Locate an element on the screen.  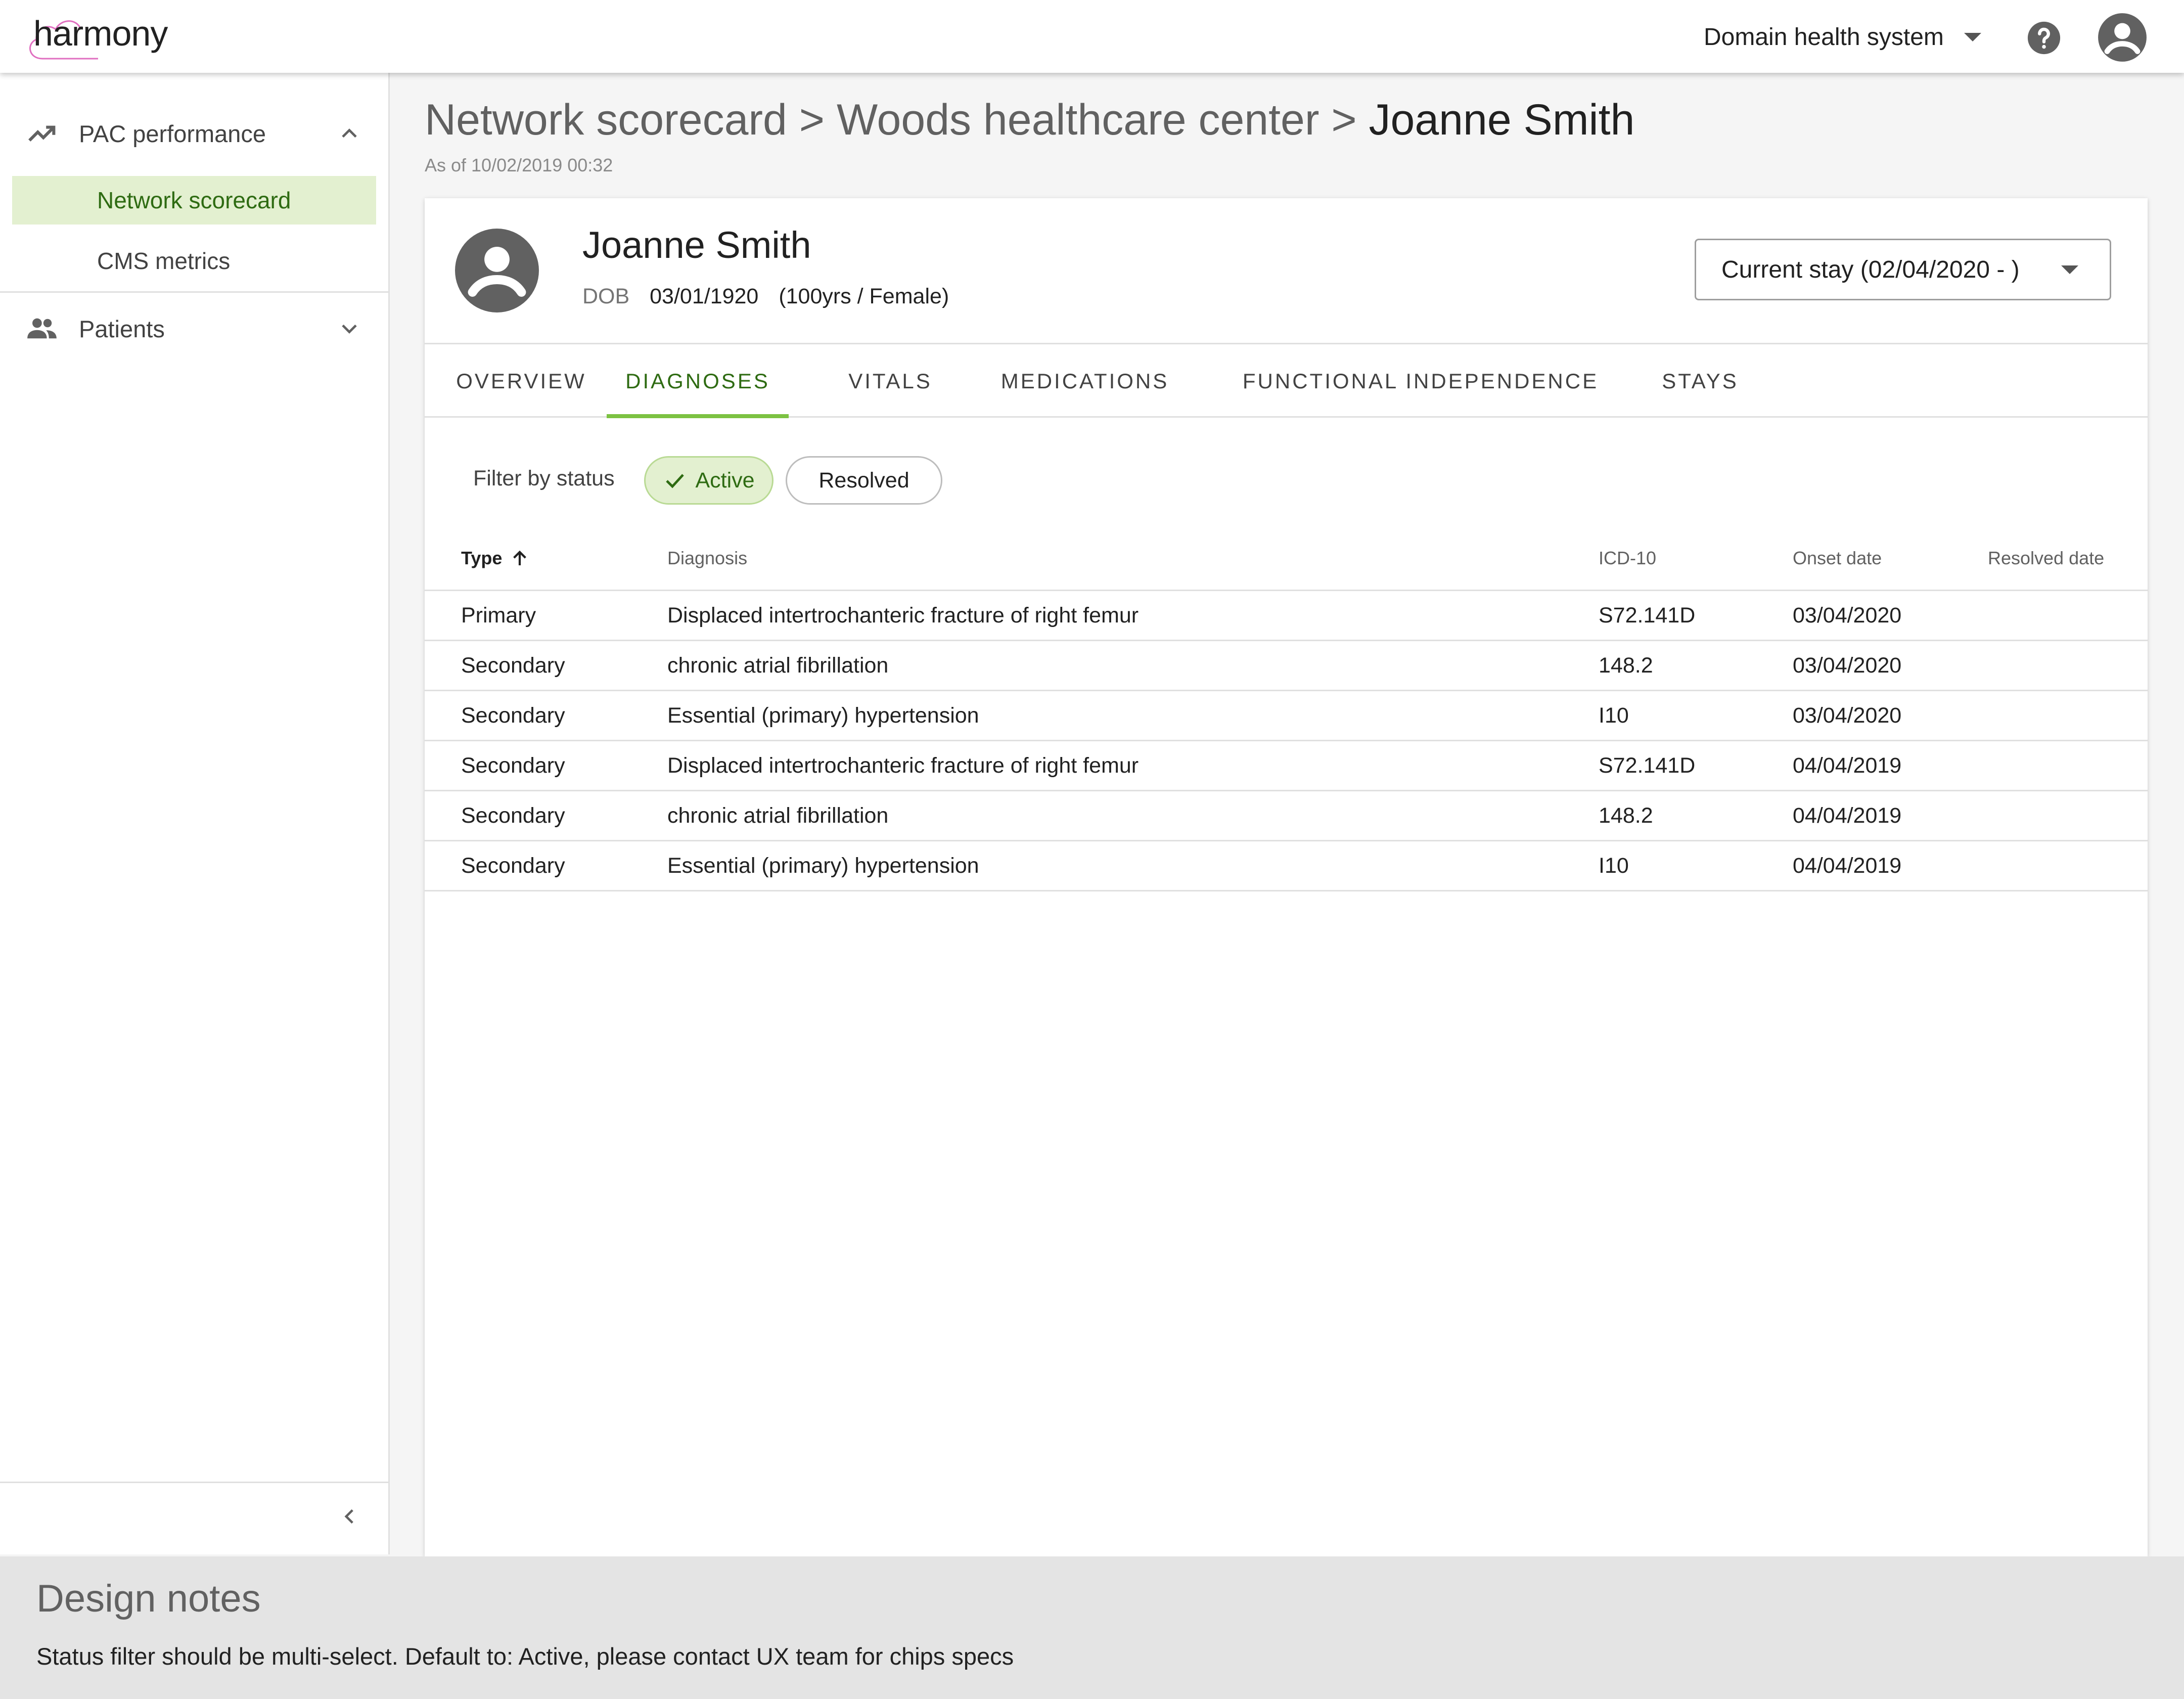
dob-value: 03/01/1920 is located at coordinates (704, 296).